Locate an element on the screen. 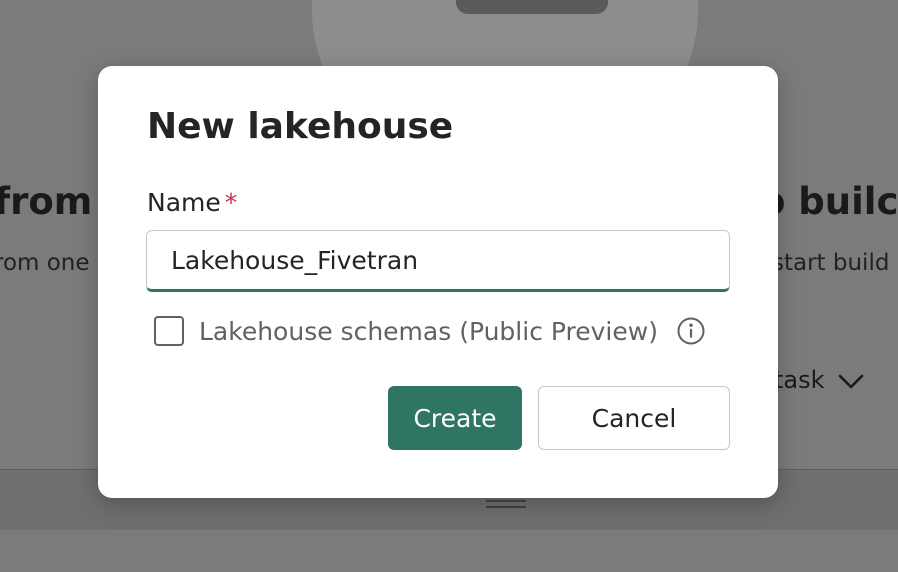  create-button: Create is located at coordinates (455, 418).